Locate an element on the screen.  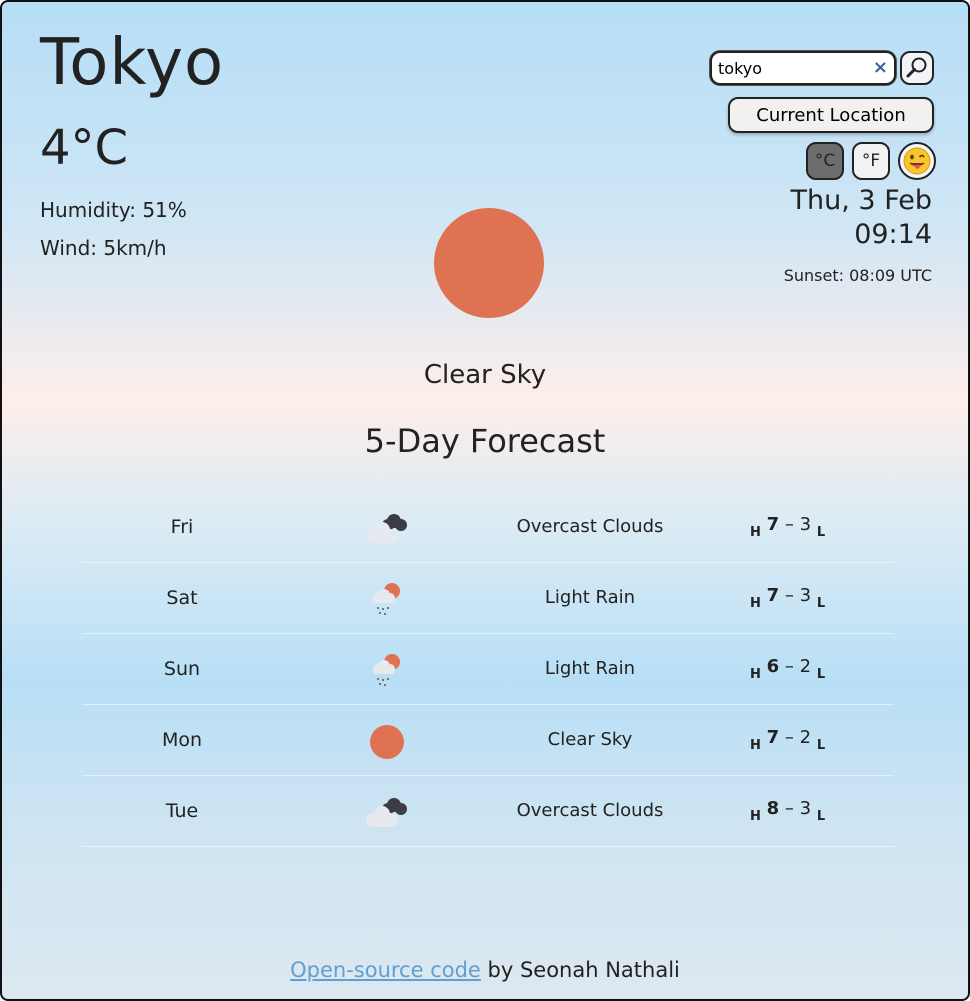
forecast-day: Fri is located at coordinates (182, 527).